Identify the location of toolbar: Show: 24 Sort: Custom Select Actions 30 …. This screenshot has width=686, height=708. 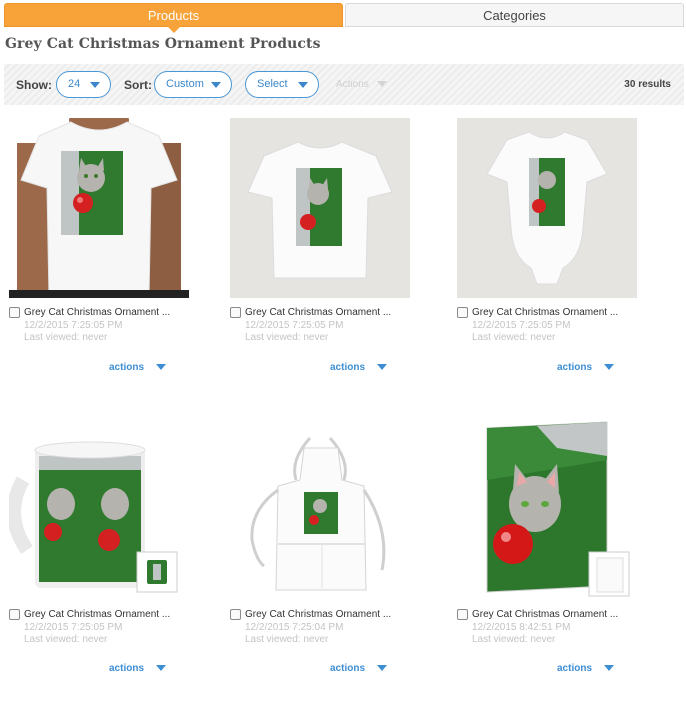
(344, 84).